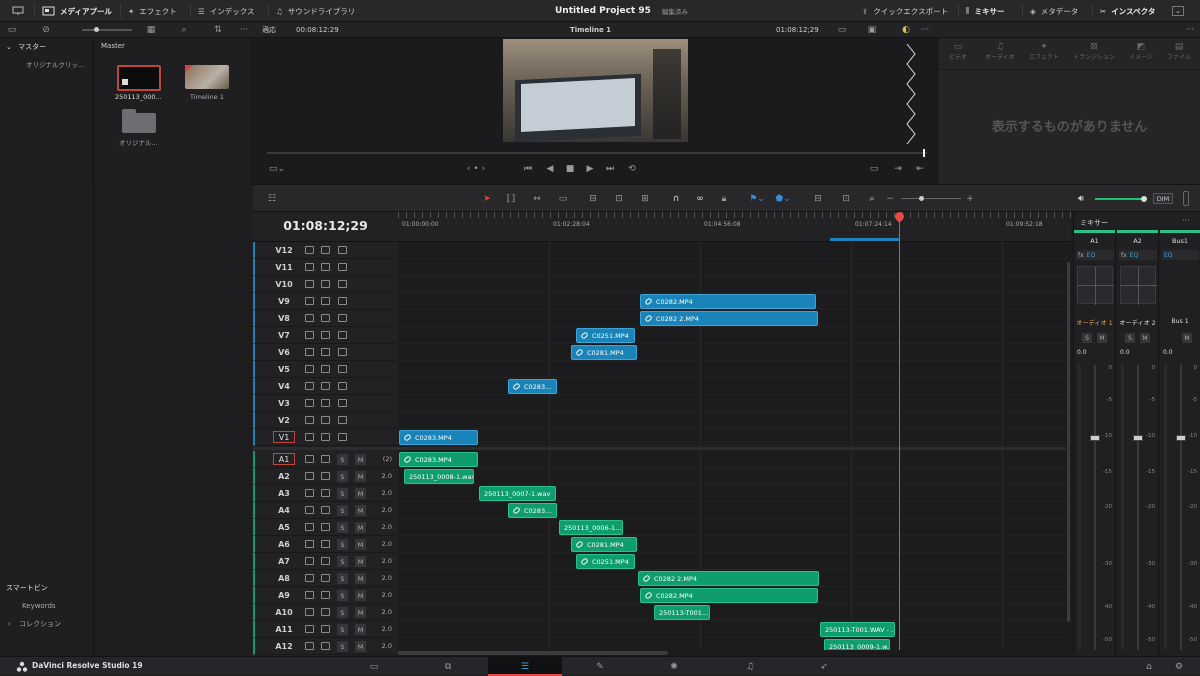 The image size is (1200, 676). I want to click on sidebar-toggle-icon: ▭, so click(12, 30).